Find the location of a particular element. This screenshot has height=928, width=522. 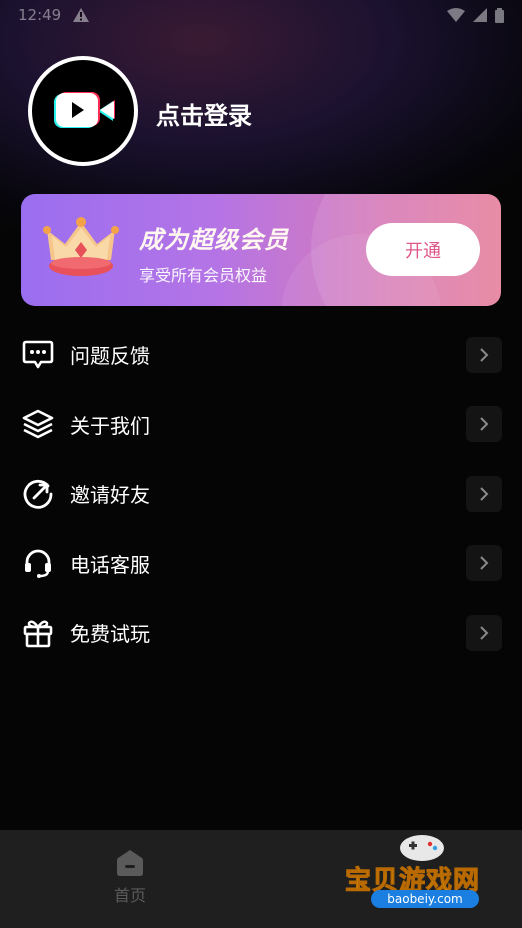

menu-label: 邀请好友 is located at coordinates (110, 495).